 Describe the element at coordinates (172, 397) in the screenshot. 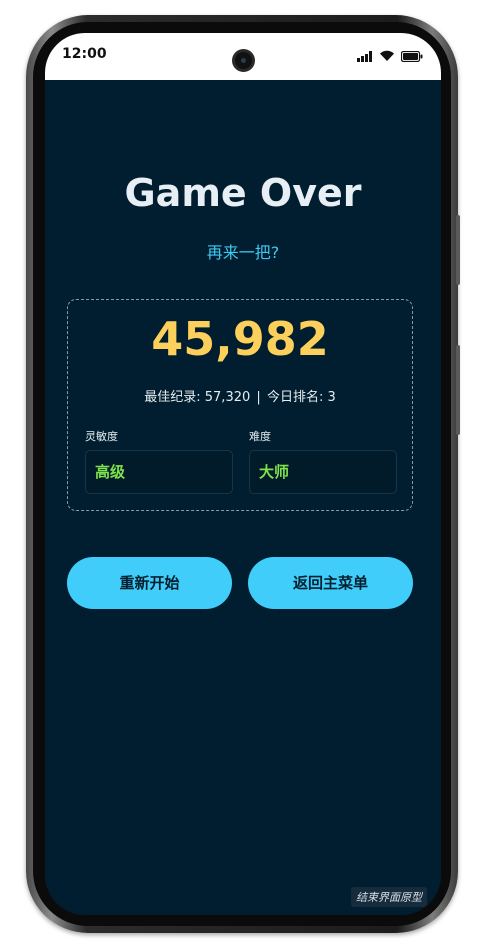

I see `best-record-label: 最佳纪录:` at that location.